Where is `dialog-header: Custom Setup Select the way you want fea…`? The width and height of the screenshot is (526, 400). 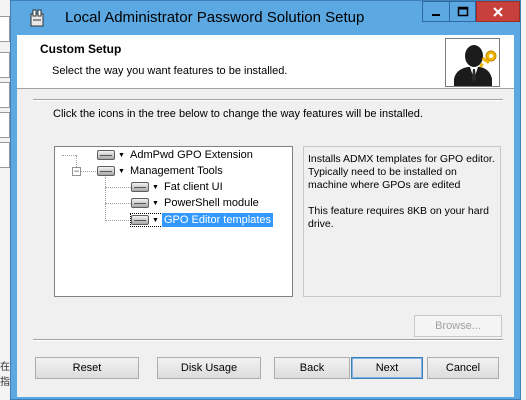
dialog-header: Custom Setup Select the way you want fea… is located at coordinates (265, 62).